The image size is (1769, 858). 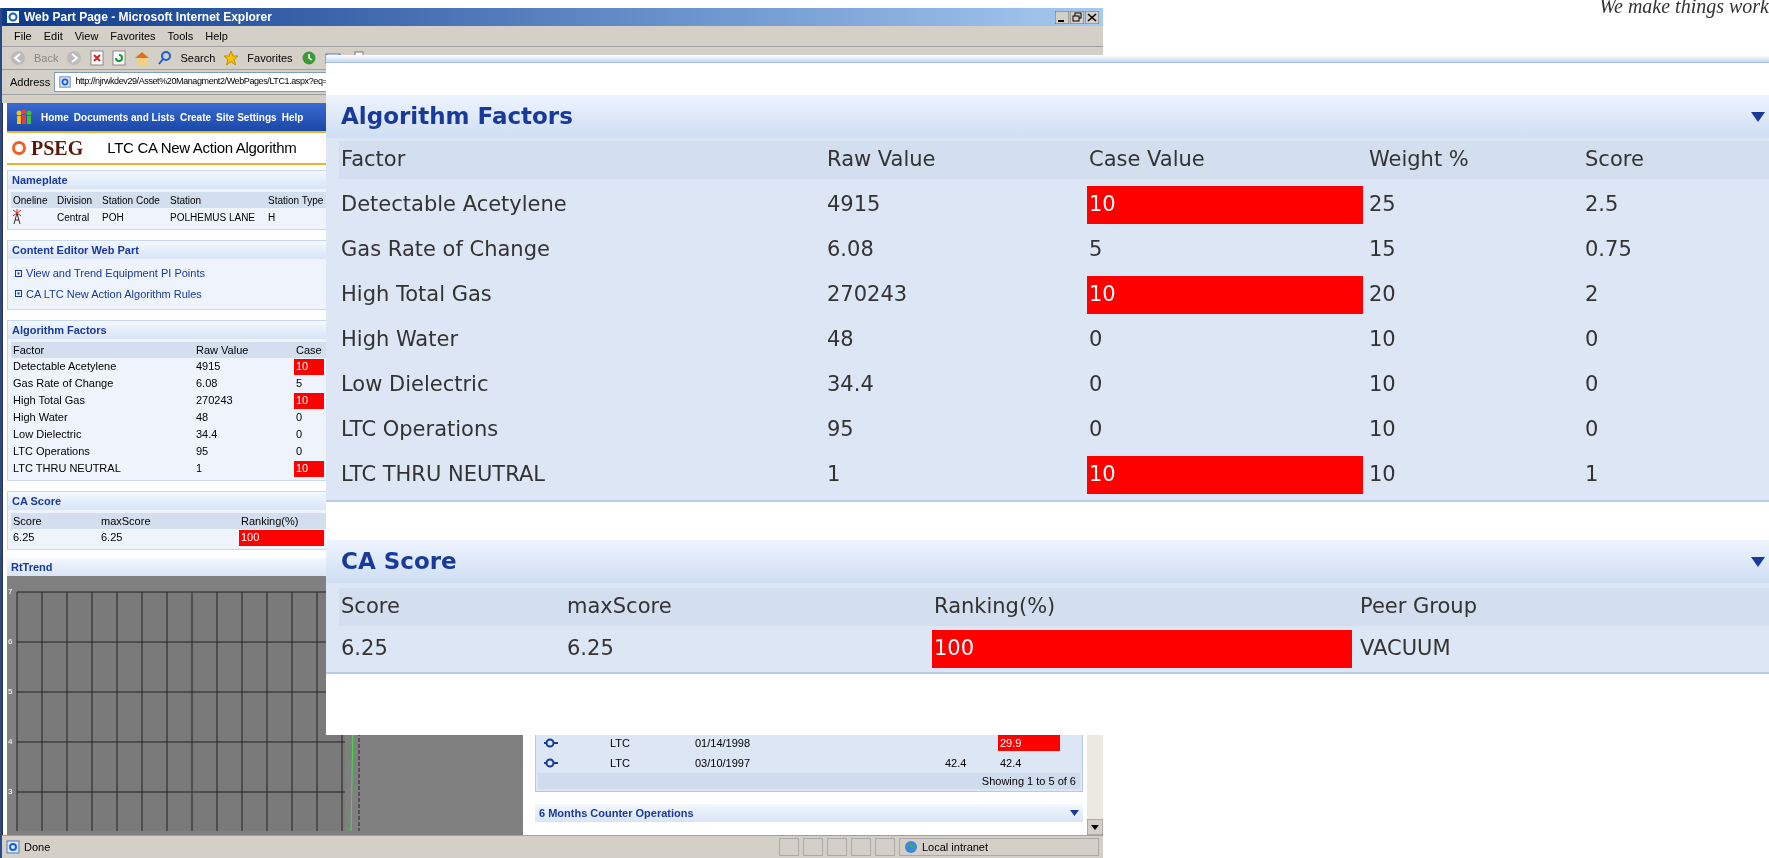 What do you see at coordinates (1608, 250) in the screenshot?
I see `table-cell-text: 0.75` at bounding box center [1608, 250].